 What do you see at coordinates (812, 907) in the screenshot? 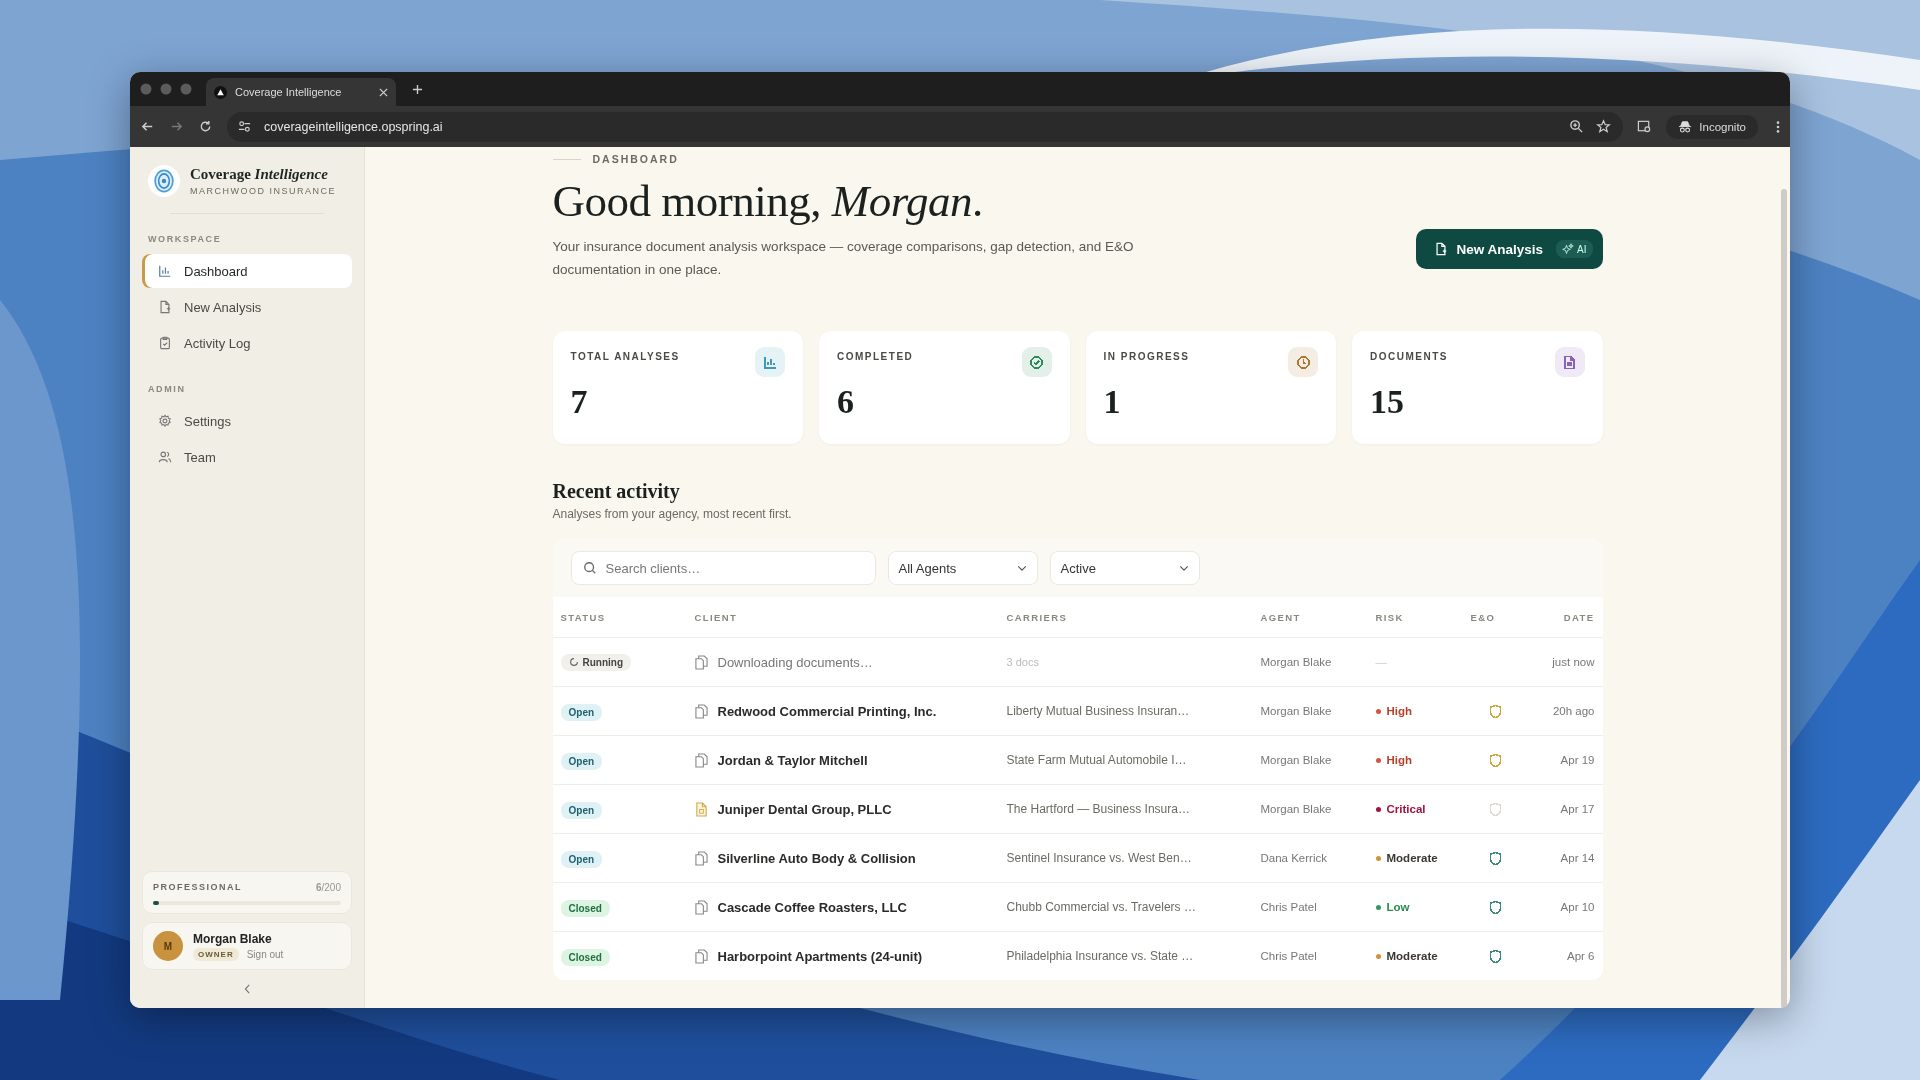
I see `client-name: Cascade Coffee Roasters, LLC` at bounding box center [812, 907].